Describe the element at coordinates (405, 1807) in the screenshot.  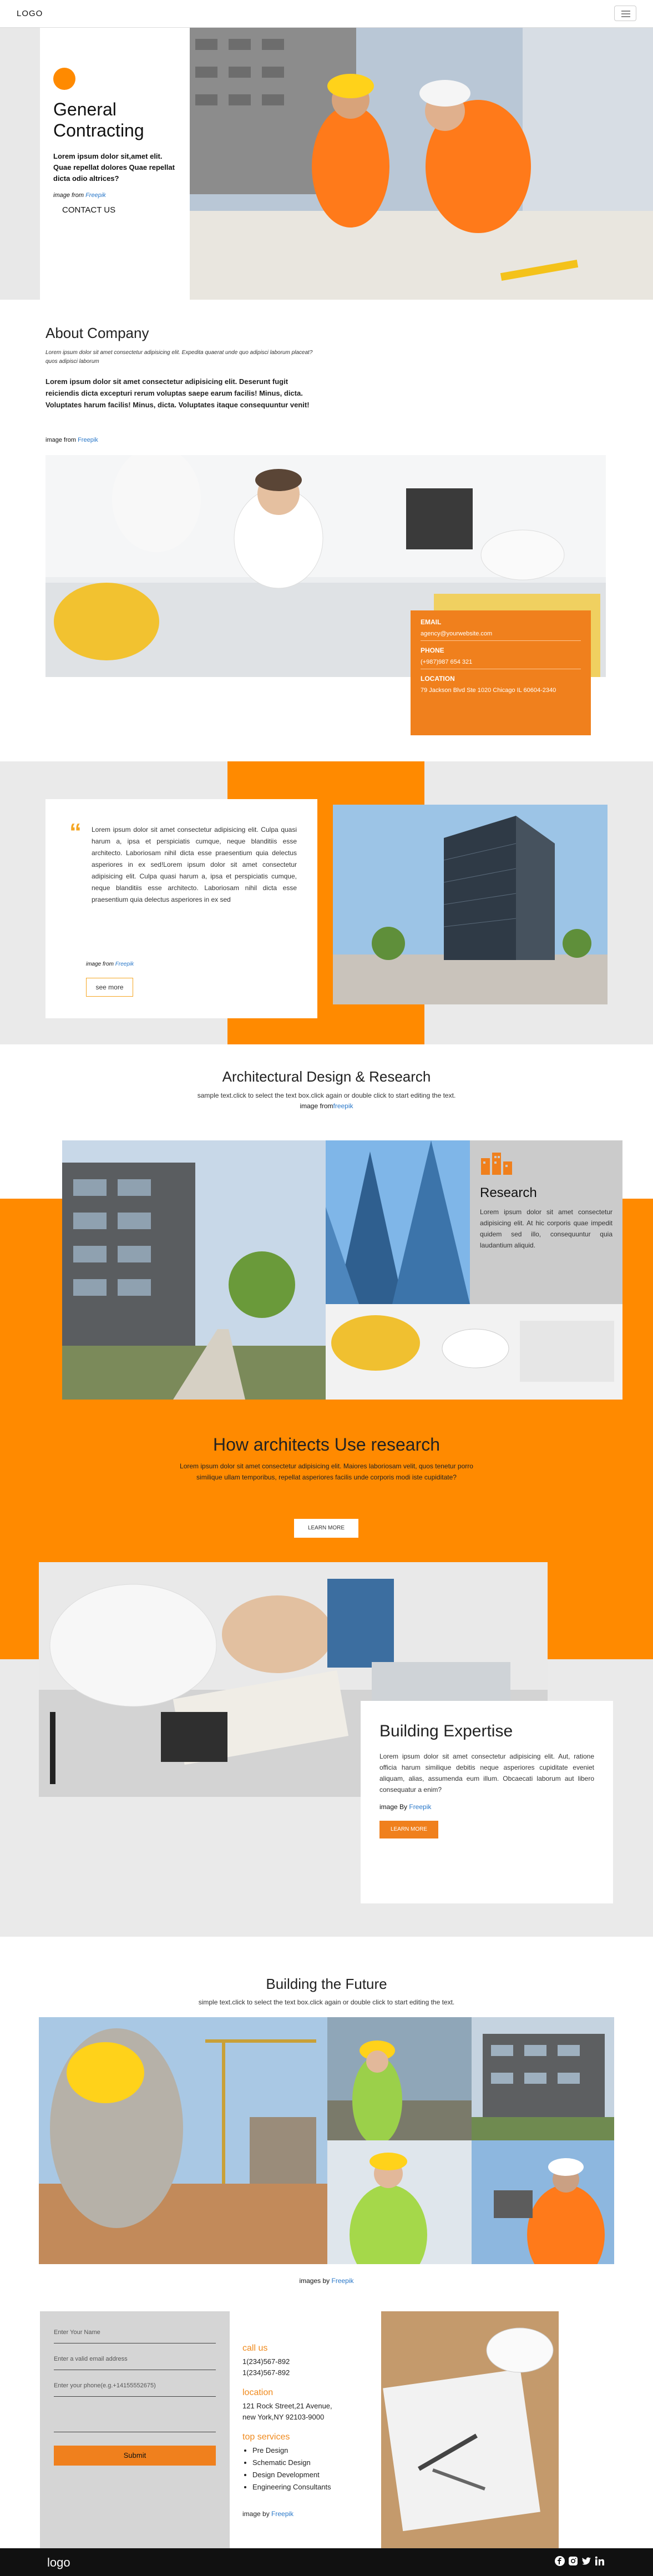
I see `expertise-credit: image By Freepik` at that location.